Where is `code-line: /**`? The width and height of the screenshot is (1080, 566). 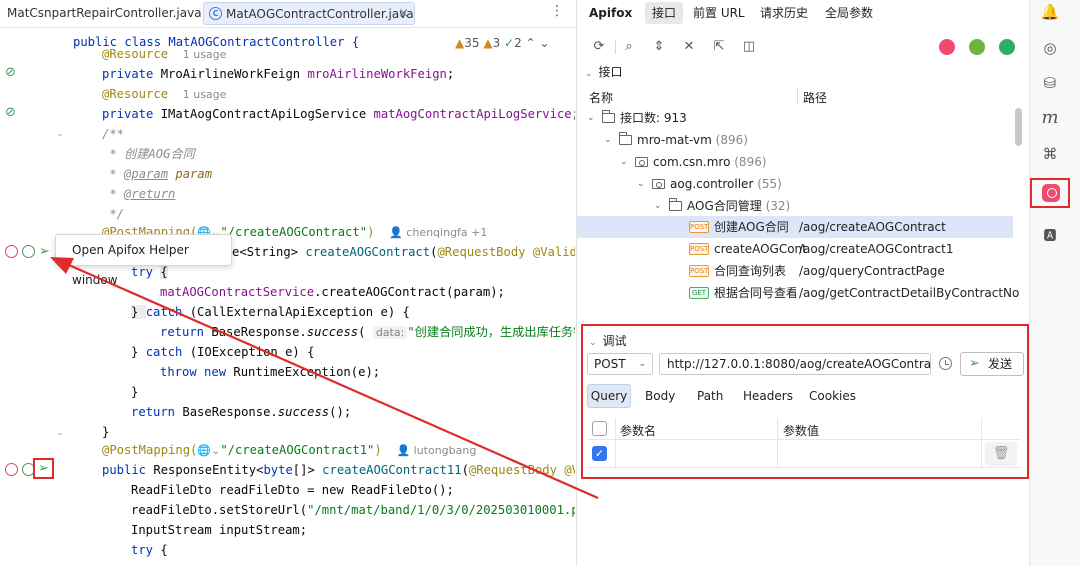 code-line: /** is located at coordinates (113, 134).